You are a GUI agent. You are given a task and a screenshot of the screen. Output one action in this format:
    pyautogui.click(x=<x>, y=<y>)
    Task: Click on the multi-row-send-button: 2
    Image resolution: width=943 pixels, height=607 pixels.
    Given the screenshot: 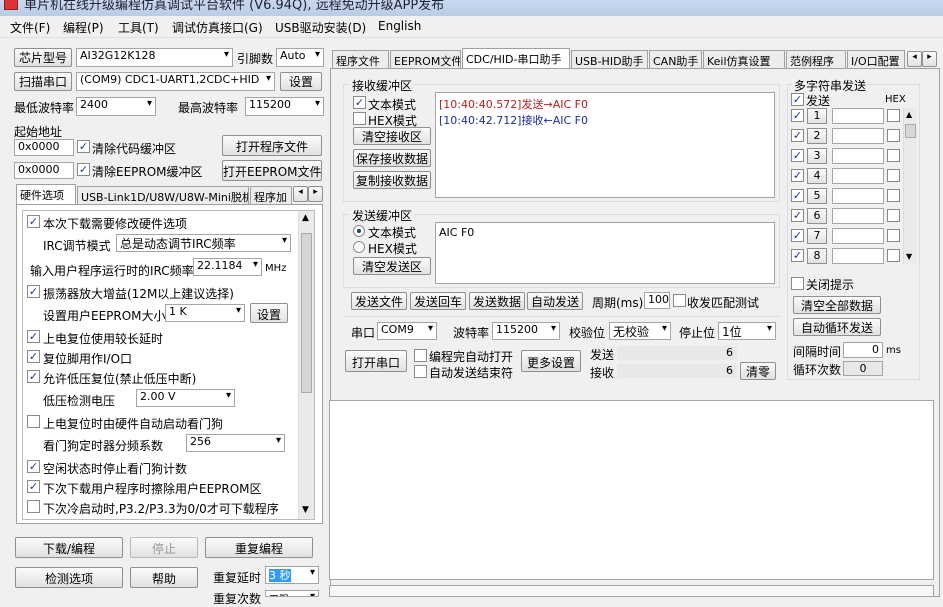 What is the action you would take?
    pyautogui.click(x=817, y=136)
    